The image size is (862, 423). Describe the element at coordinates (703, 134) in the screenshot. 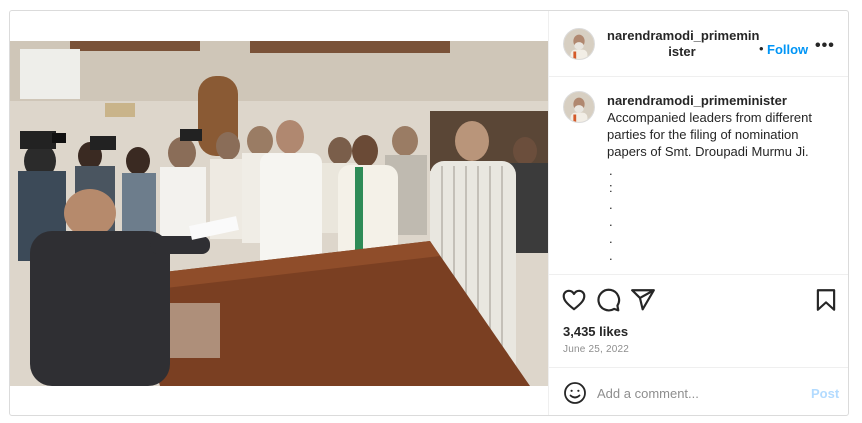

I see `caption-line: parties for the filing of nomination` at that location.